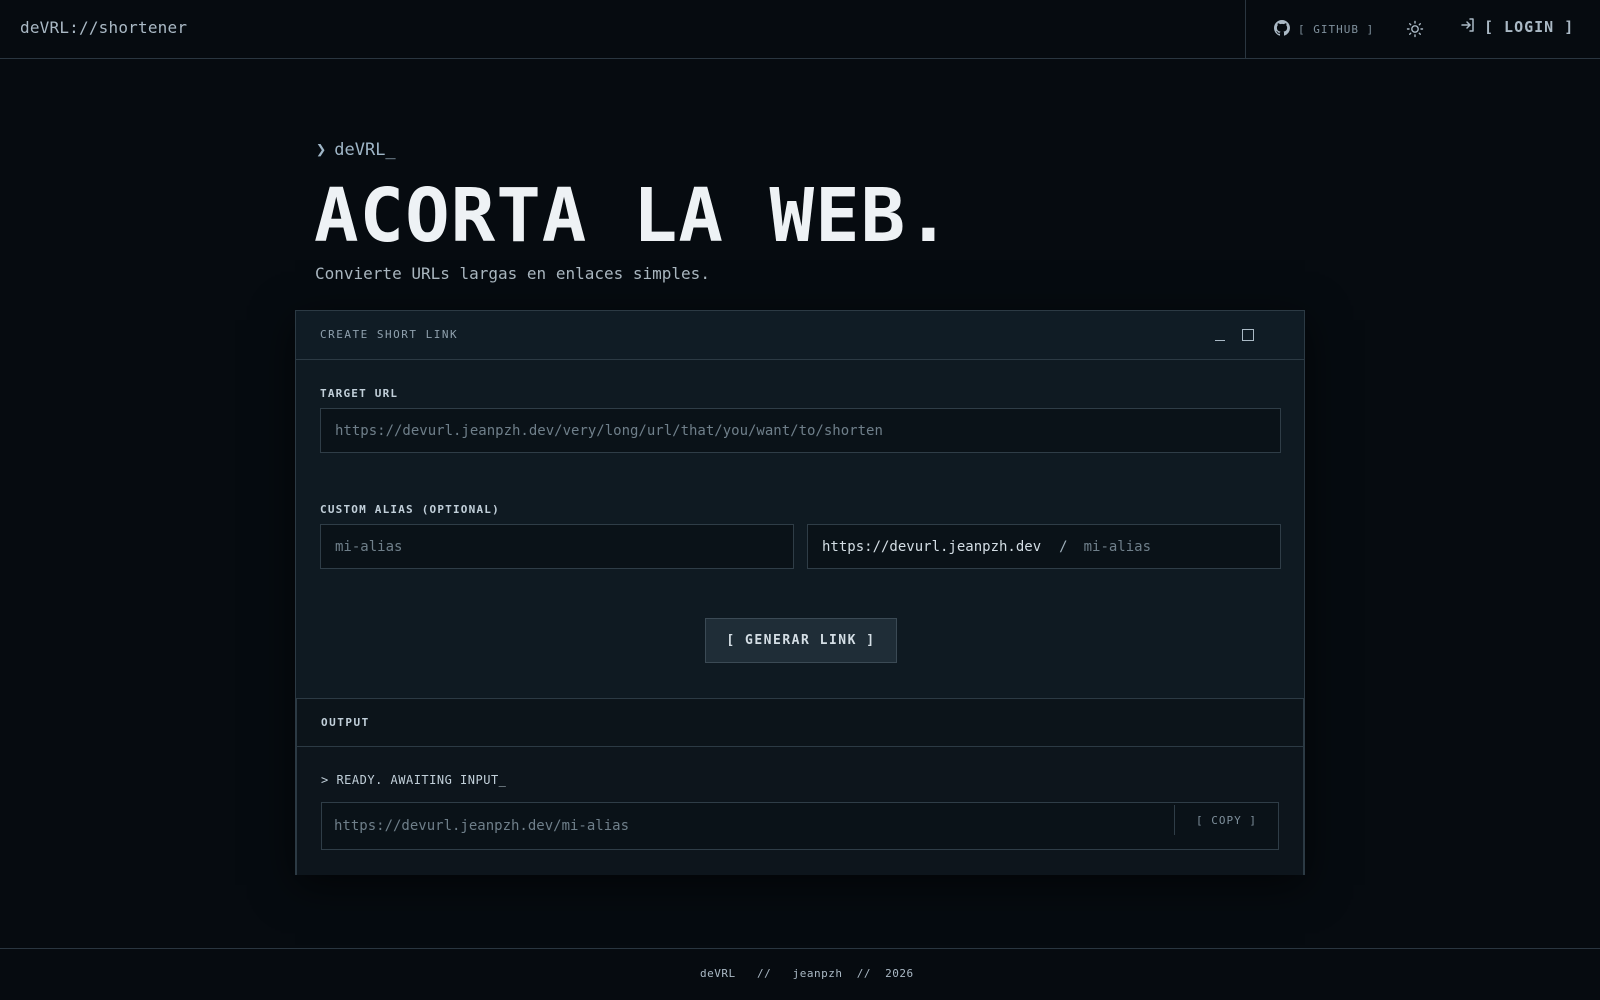  Describe the element at coordinates (1220, 335) in the screenshot. I see `minimize-icon` at that location.